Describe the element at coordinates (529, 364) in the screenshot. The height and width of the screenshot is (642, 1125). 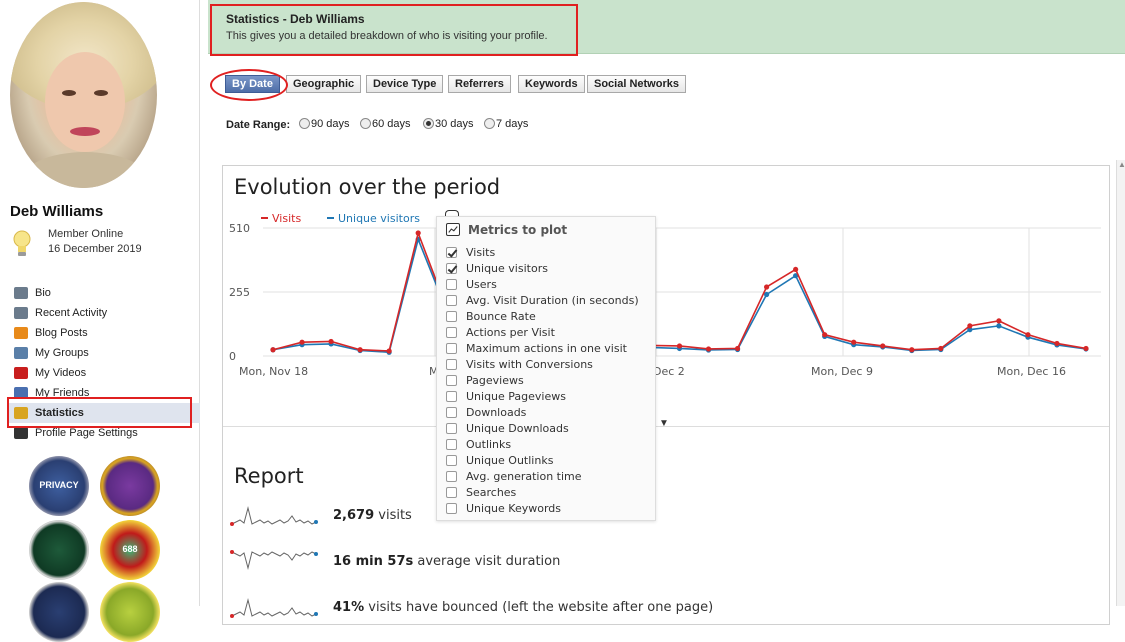
I see `metric-label: Visits with Conversions` at that location.